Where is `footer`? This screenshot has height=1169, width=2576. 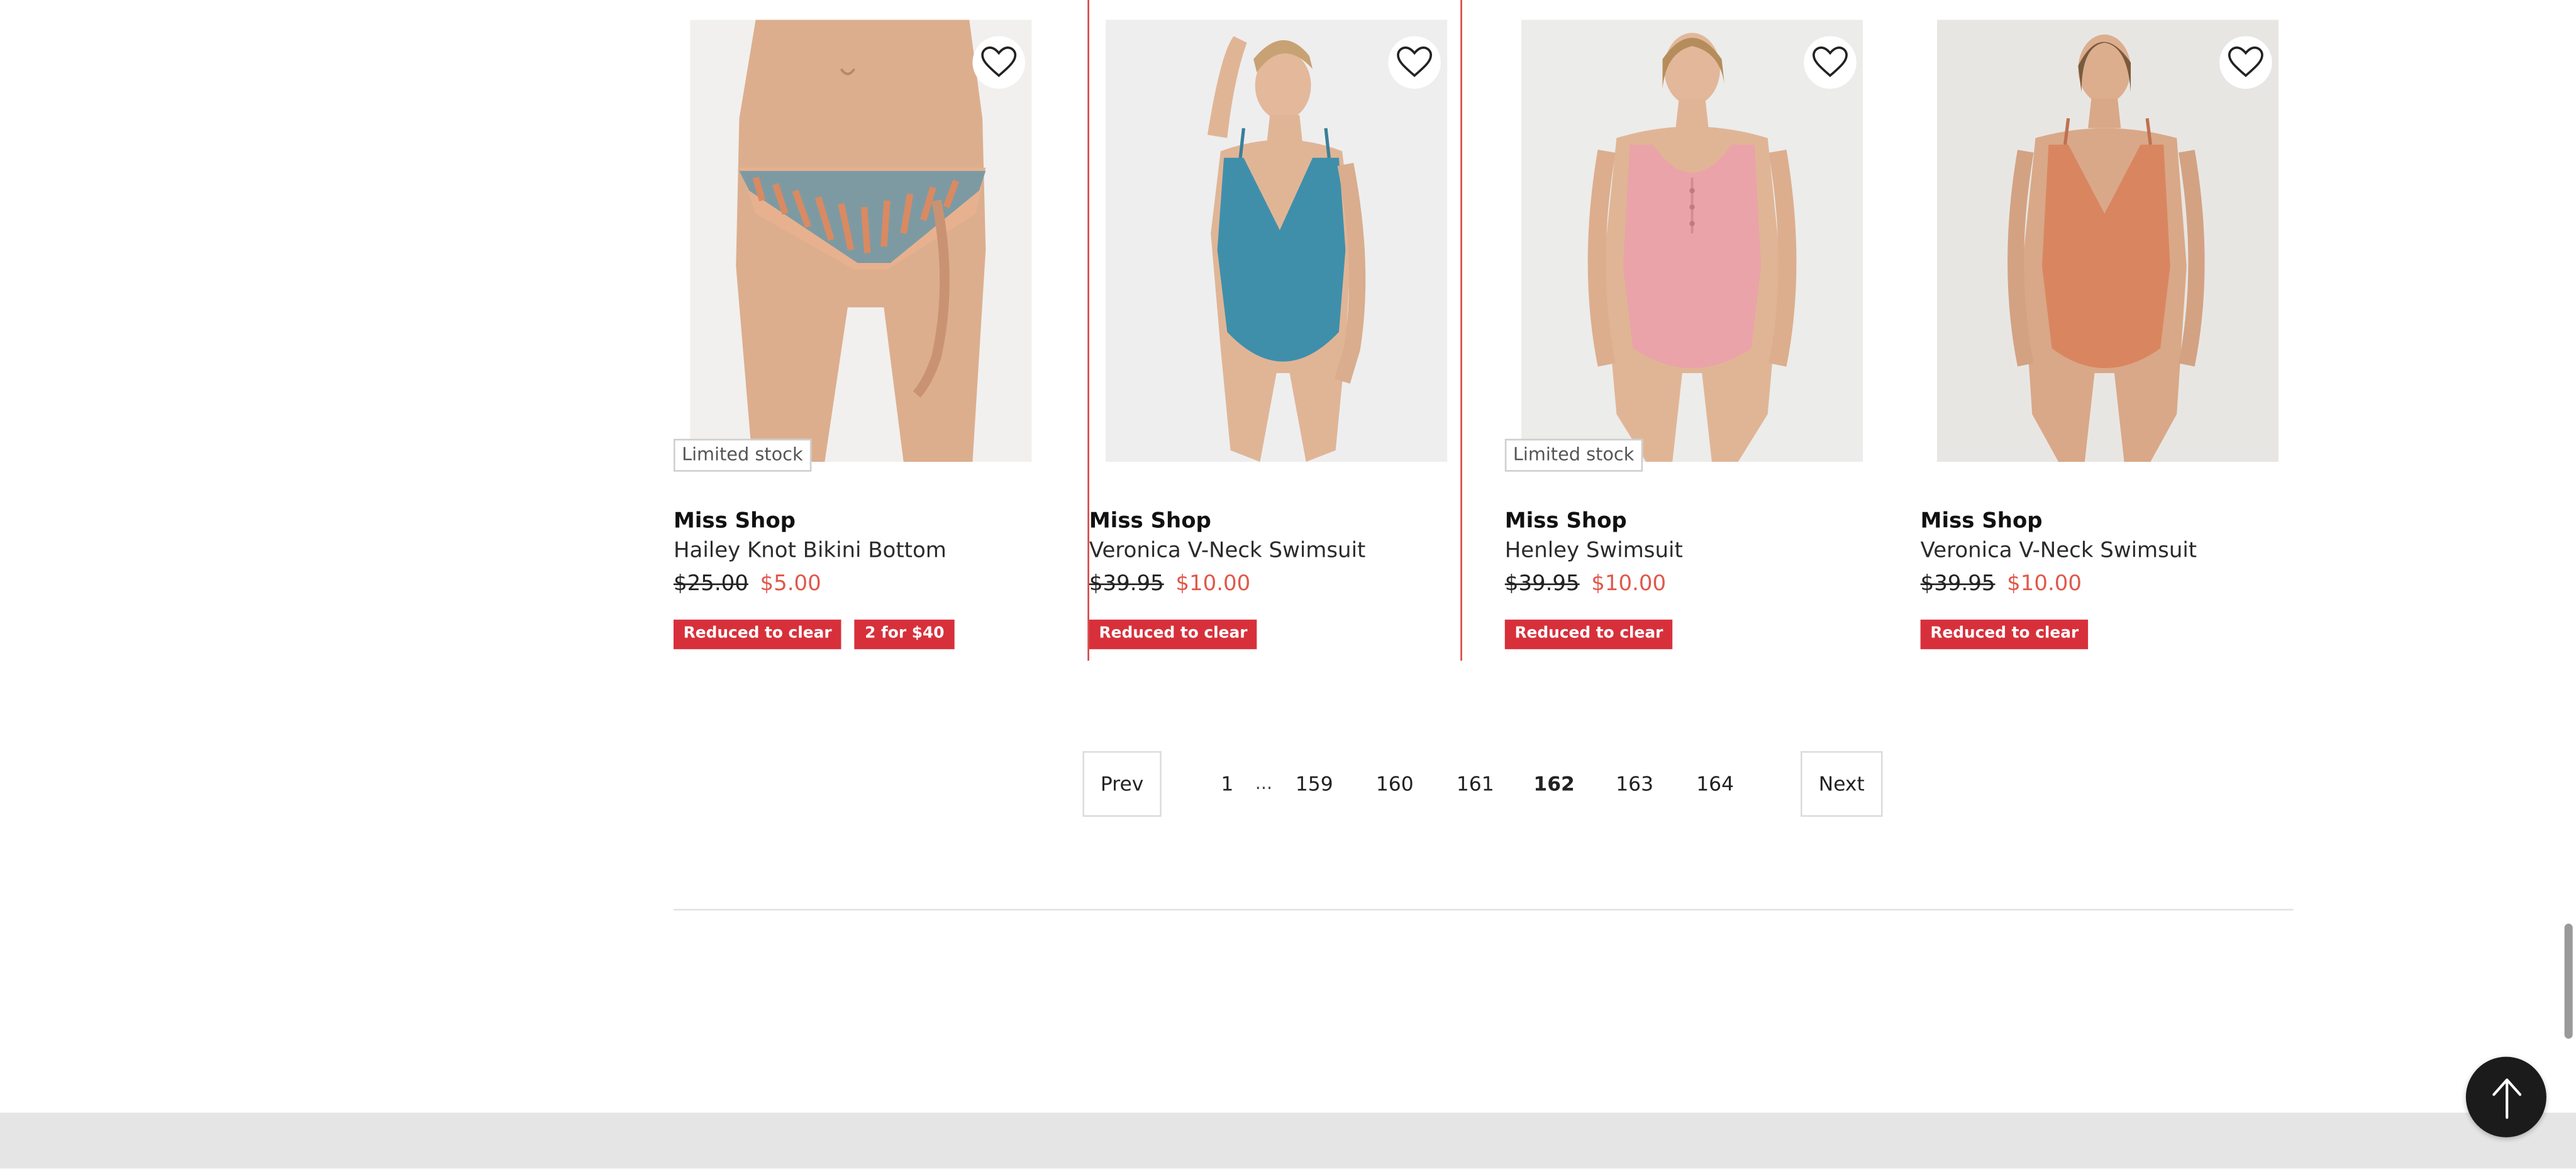 footer is located at coordinates (1288, 1140).